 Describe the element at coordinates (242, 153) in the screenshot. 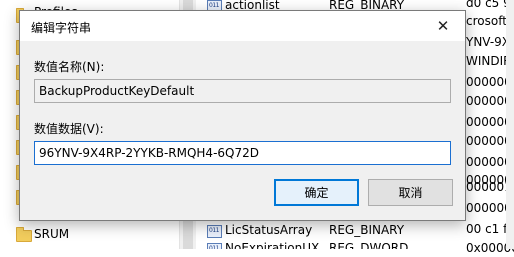

I see `value-data-field: 96YNV-9X4RP-2YYKB-RMQH4-6Q72D` at that location.